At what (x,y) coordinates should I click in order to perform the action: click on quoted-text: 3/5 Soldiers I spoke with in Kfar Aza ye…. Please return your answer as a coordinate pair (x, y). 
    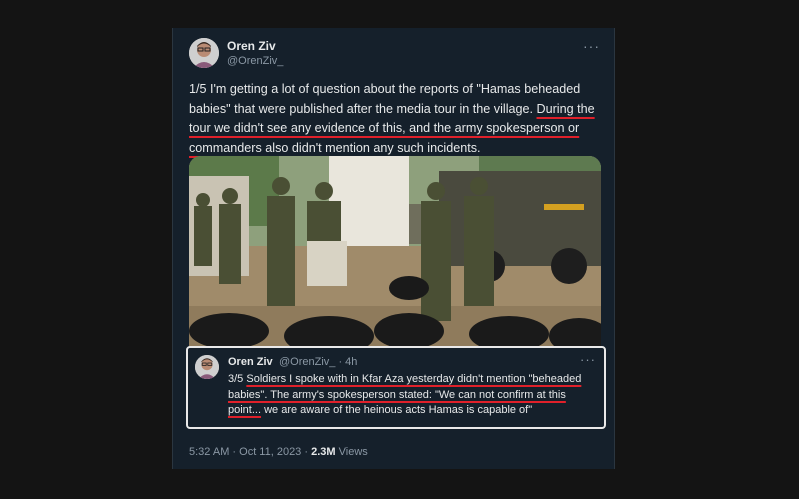
    Looking at the image, I should click on (413, 395).